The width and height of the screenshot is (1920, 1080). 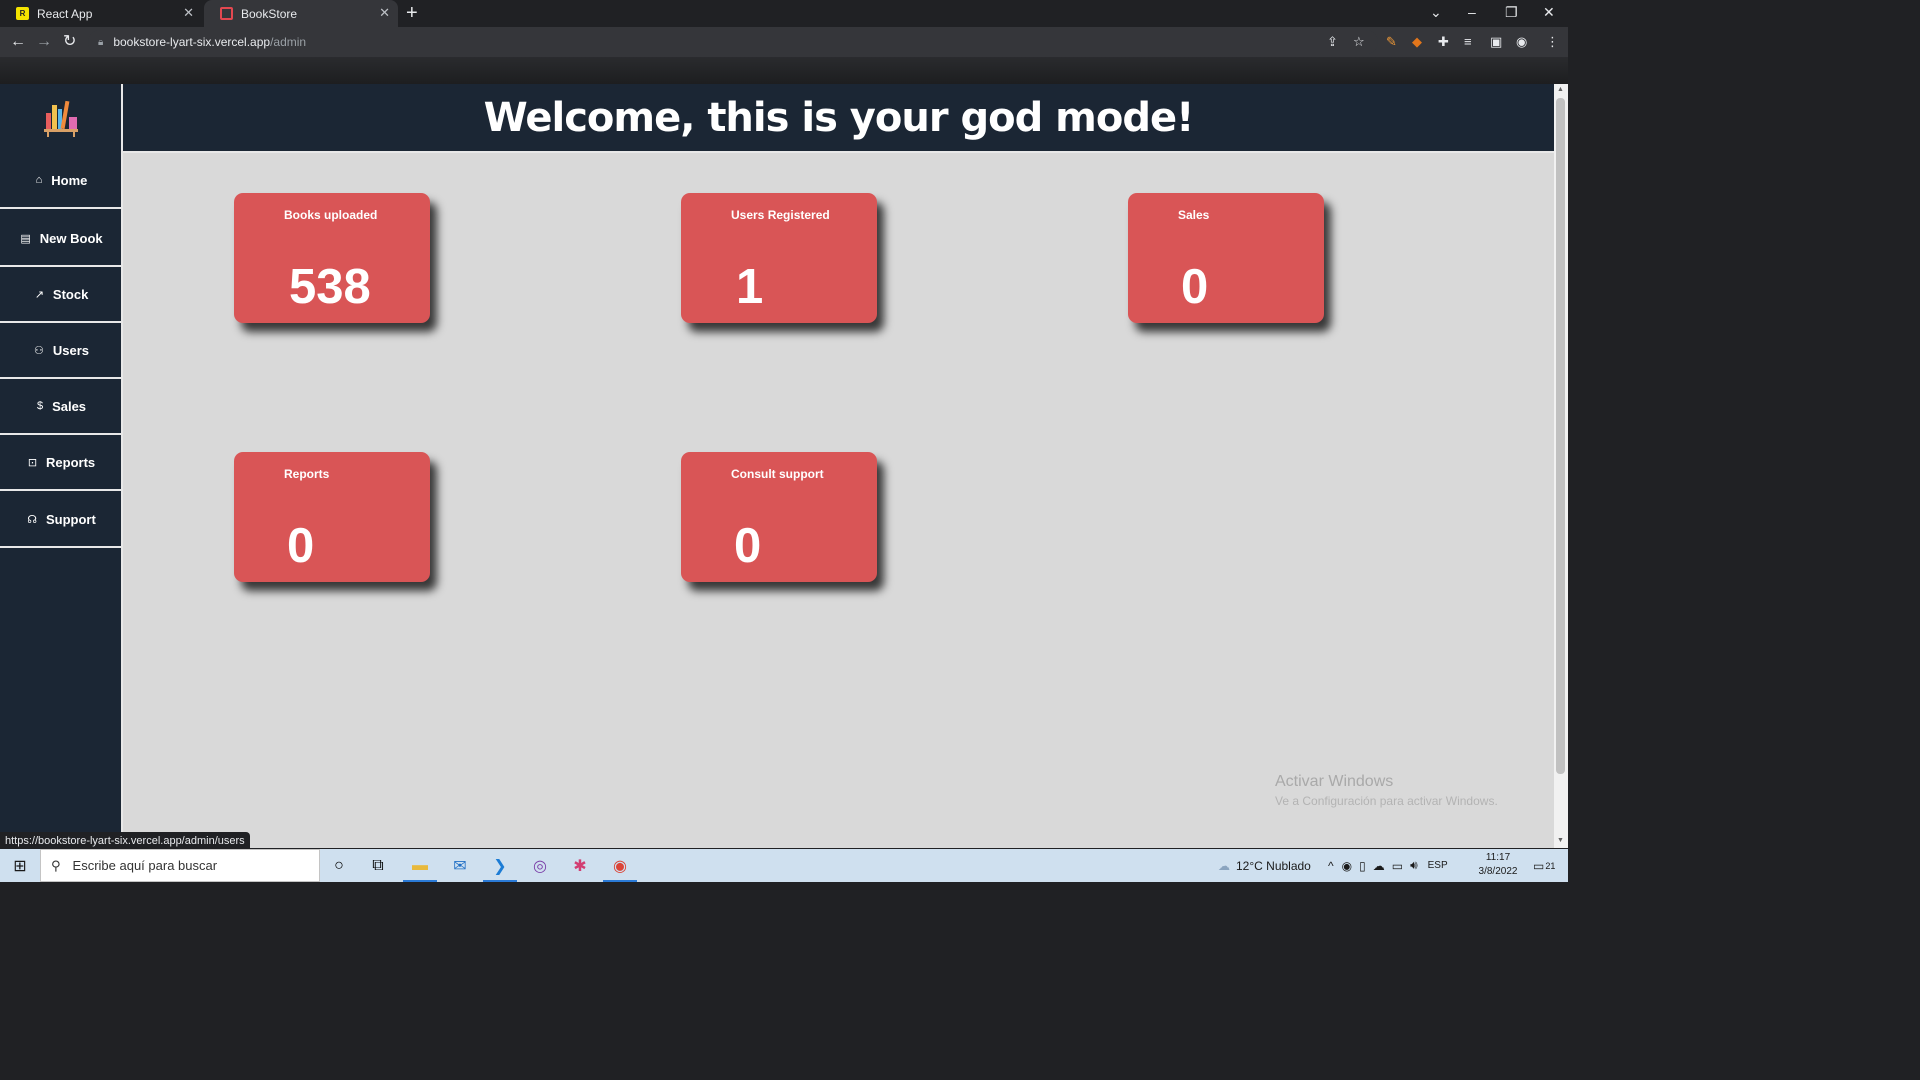 What do you see at coordinates (1560, 840) in the screenshot?
I see `scroll-down-icon: ▼` at bounding box center [1560, 840].